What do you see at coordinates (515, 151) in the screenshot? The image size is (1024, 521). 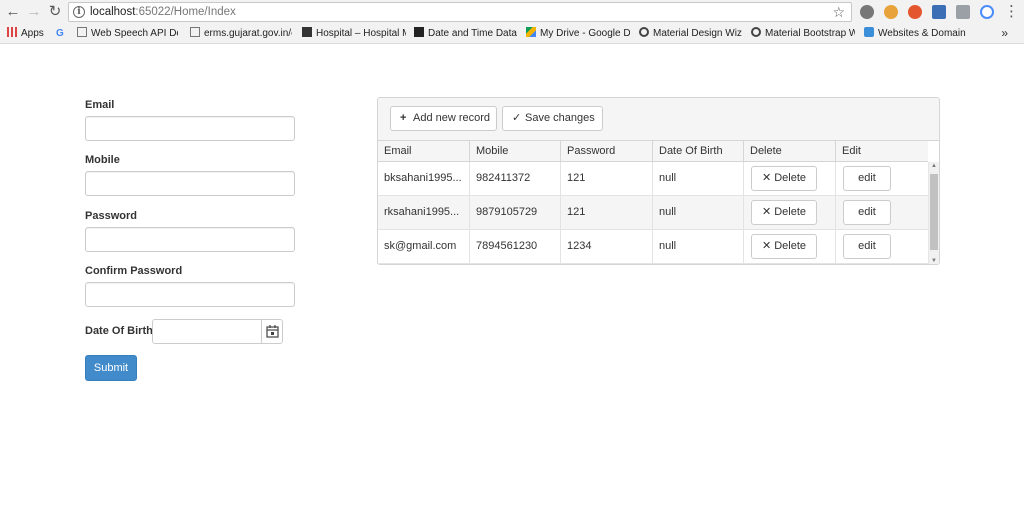 I see `column-header-mobile: Mobile` at bounding box center [515, 151].